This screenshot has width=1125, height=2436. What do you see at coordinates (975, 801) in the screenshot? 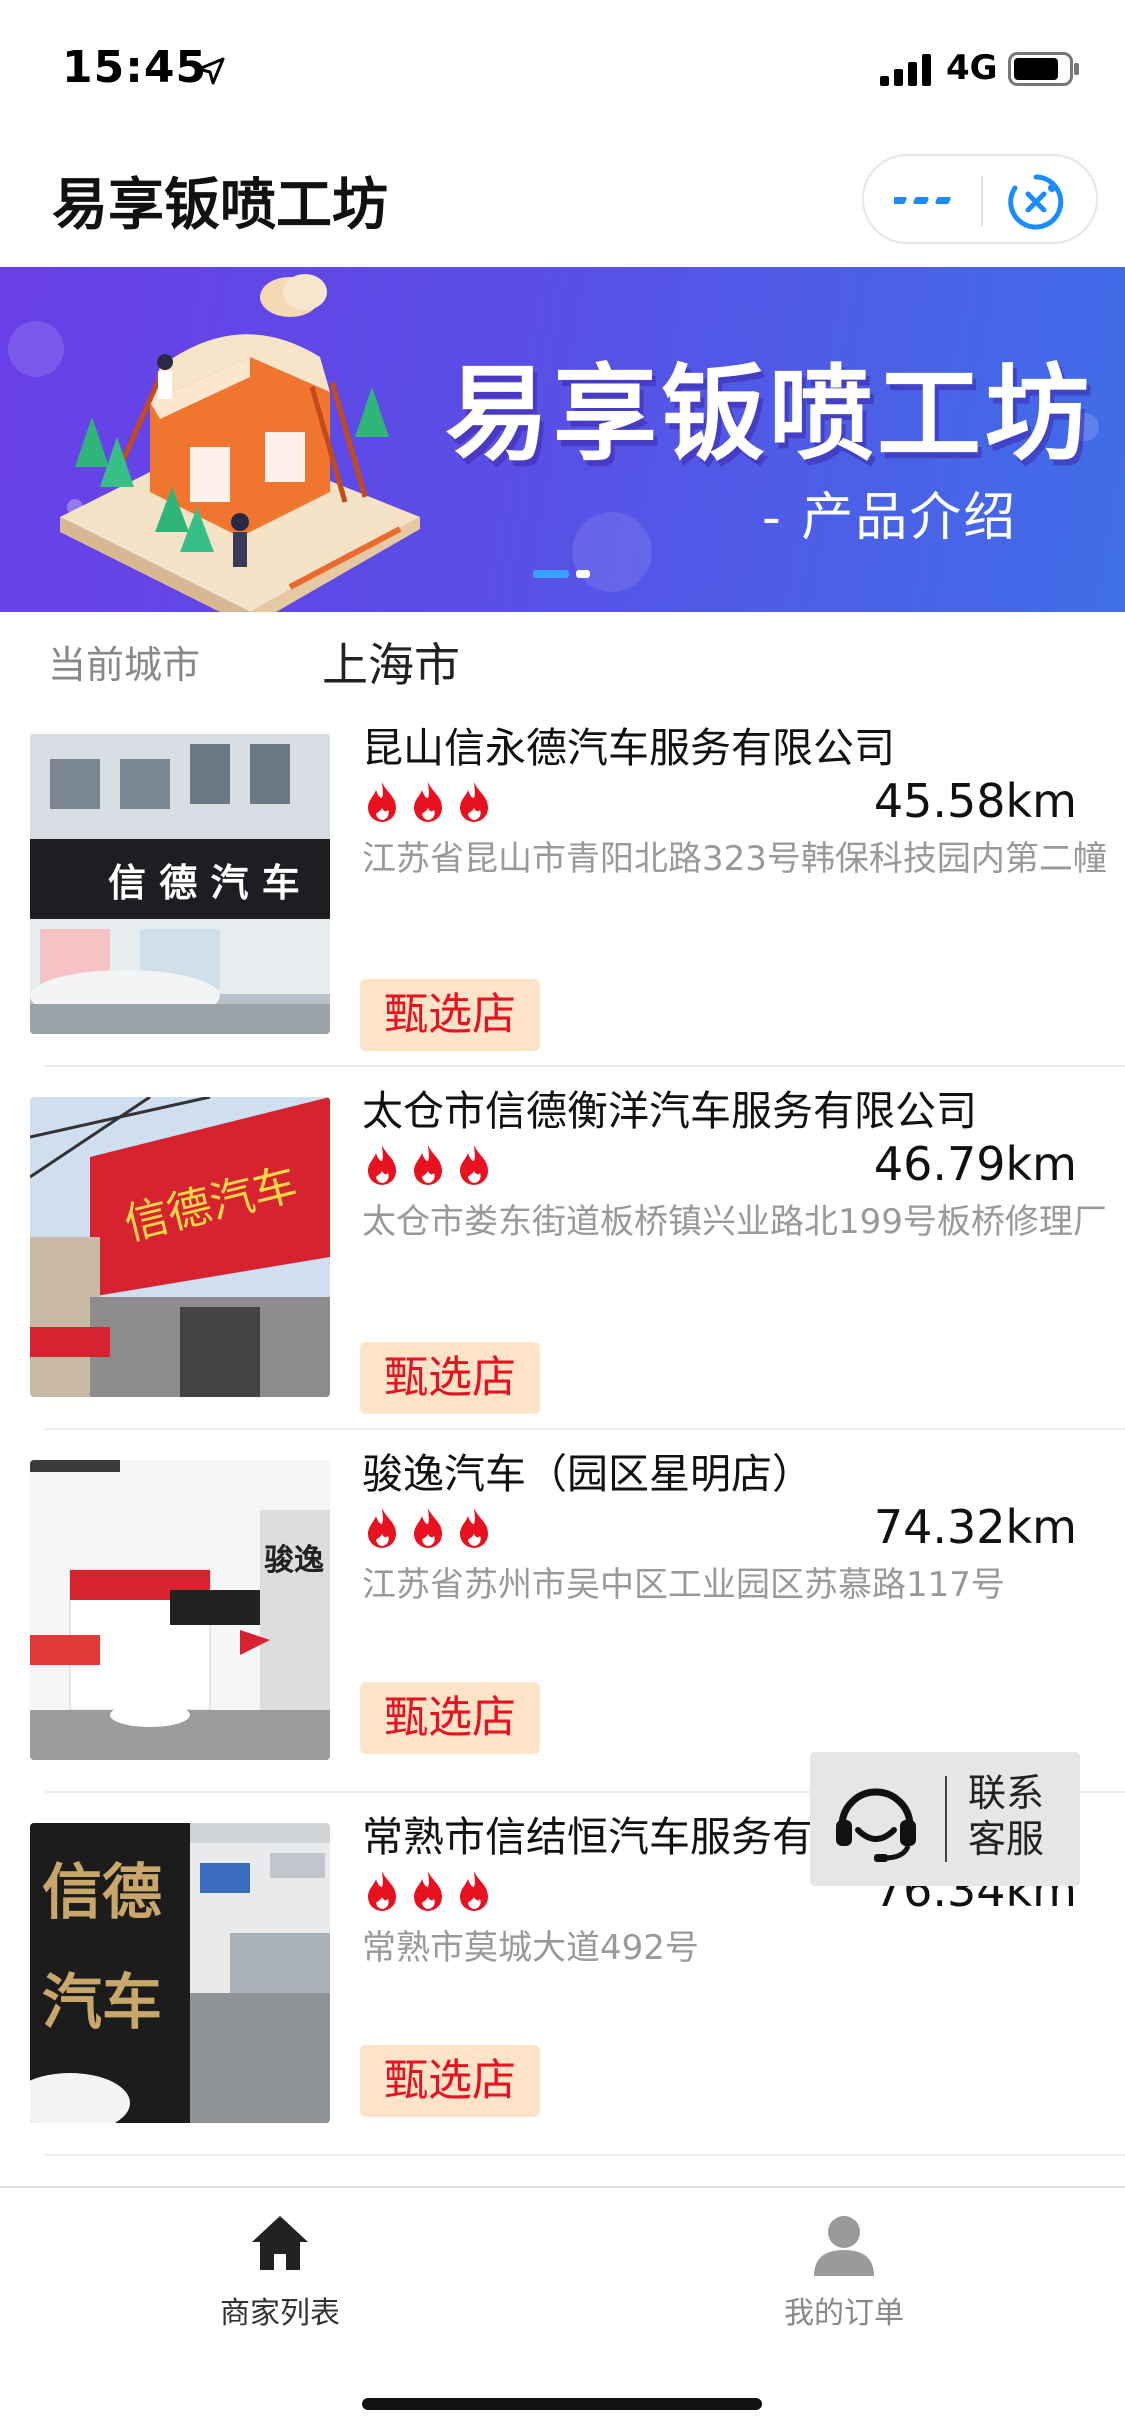
I see `shop-distance: 45.58km` at bounding box center [975, 801].